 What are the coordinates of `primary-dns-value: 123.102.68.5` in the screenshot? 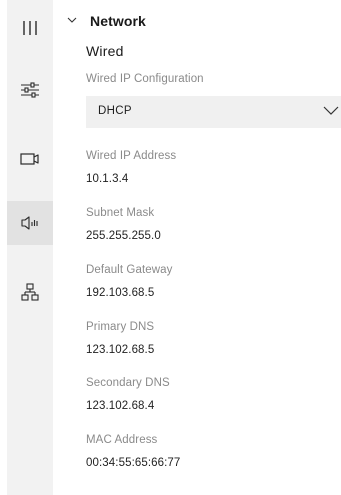 It's located at (120, 350).